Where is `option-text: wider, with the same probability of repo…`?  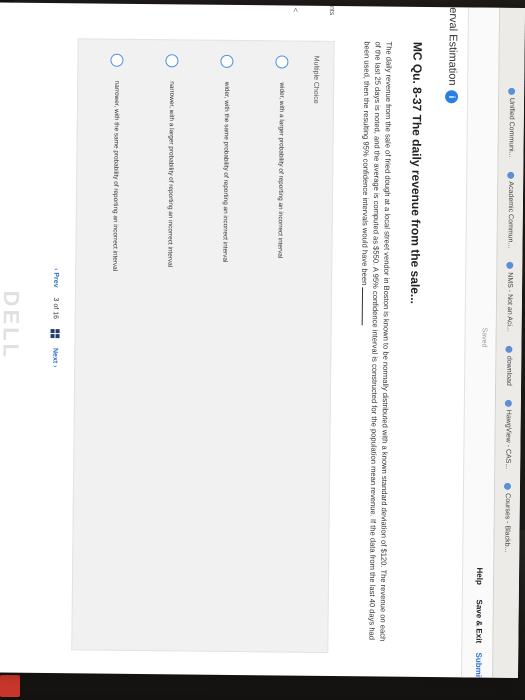
option-text: wider, with the same probability of repo… is located at coordinates (226, 172).